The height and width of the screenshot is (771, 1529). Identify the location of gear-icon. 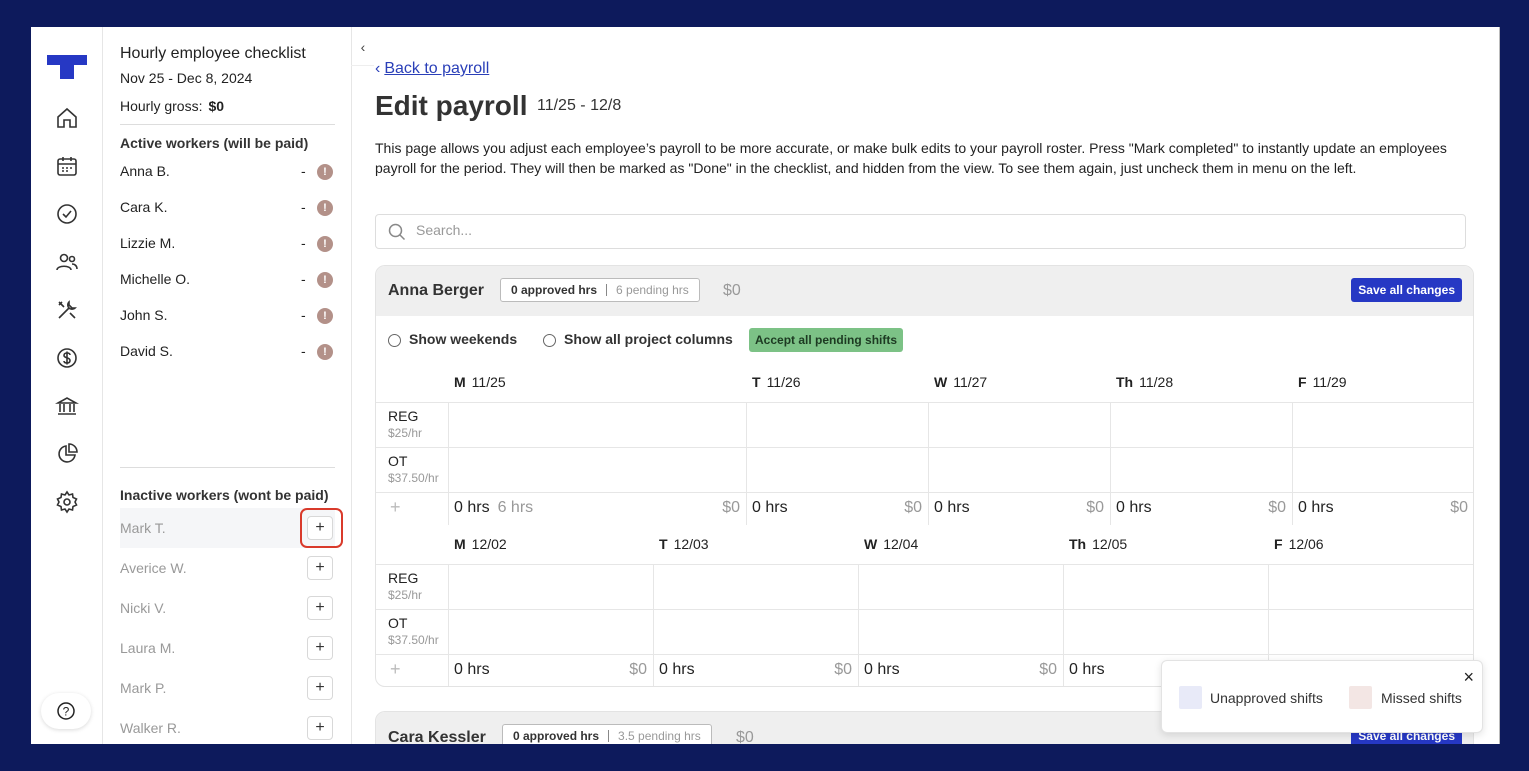
(67, 502).